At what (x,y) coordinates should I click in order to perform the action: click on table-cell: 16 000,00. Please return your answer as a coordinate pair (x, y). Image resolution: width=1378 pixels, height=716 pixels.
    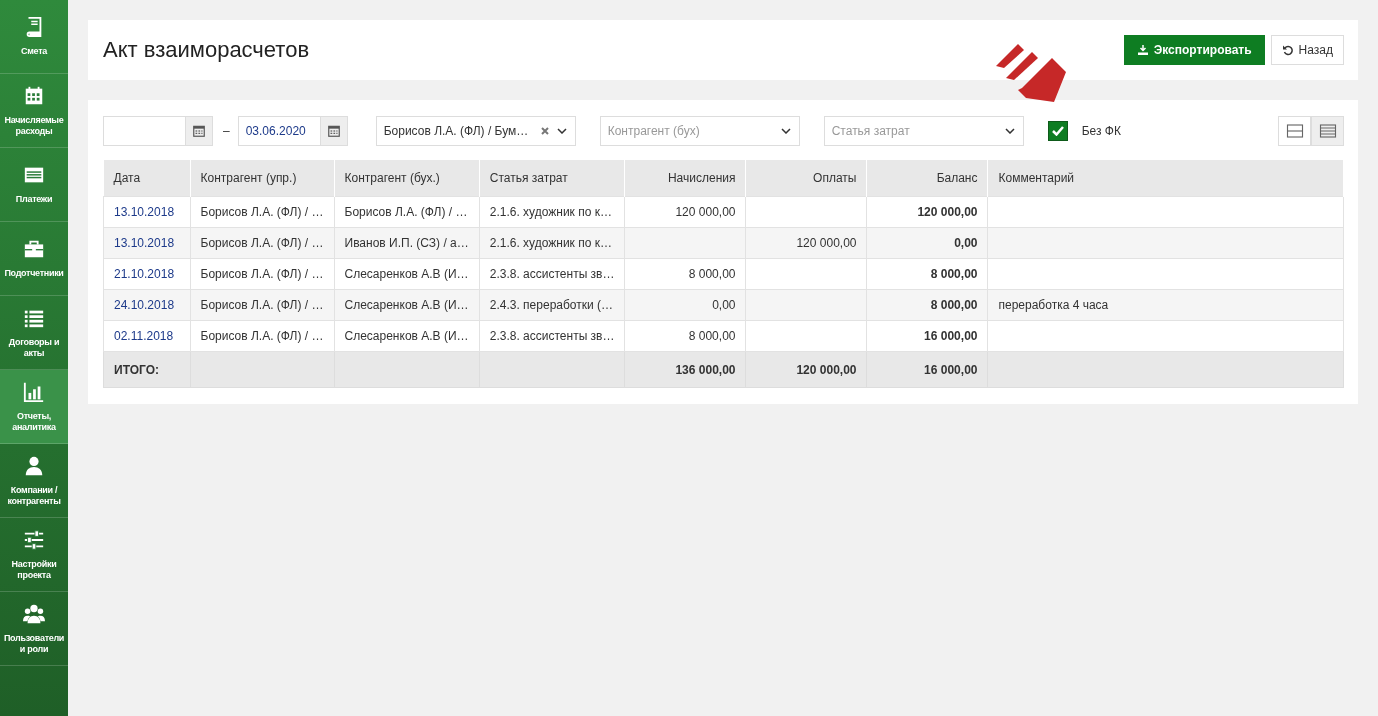
    Looking at the image, I should click on (927, 336).